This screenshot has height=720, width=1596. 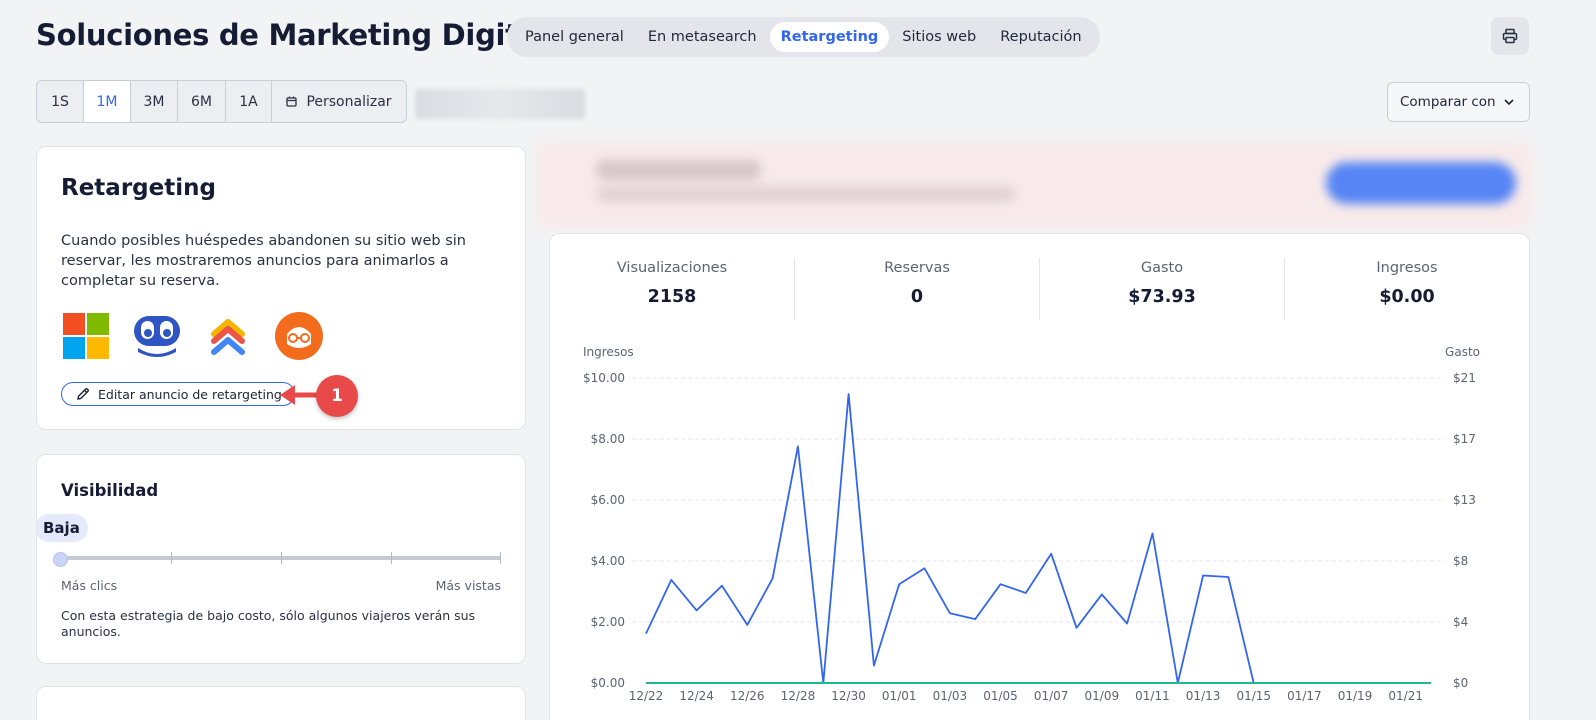 I want to click on blurred-date-range, so click(x=500, y=104).